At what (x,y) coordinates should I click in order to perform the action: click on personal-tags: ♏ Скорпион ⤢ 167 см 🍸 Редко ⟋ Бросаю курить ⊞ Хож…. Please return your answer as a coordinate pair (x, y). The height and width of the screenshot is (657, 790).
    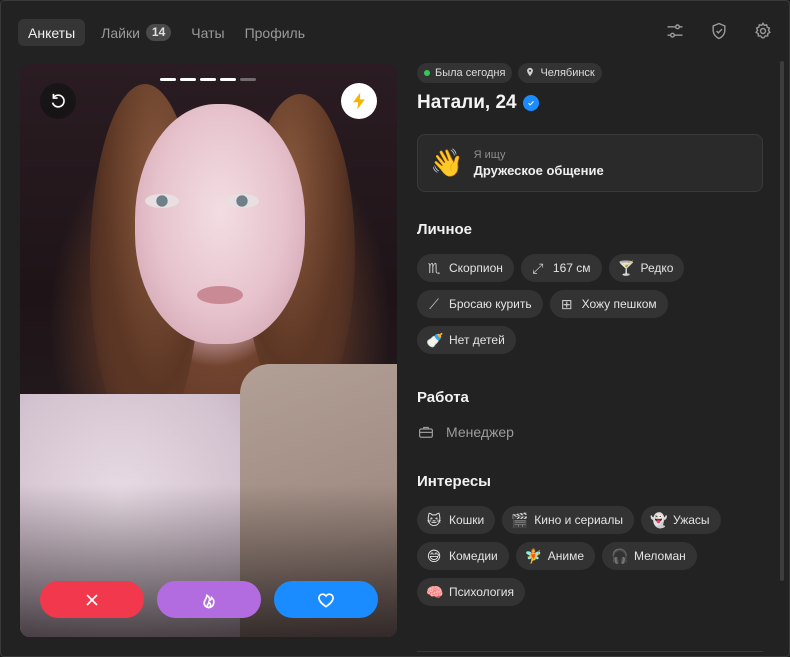
    Looking at the image, I should click on (587, 304).